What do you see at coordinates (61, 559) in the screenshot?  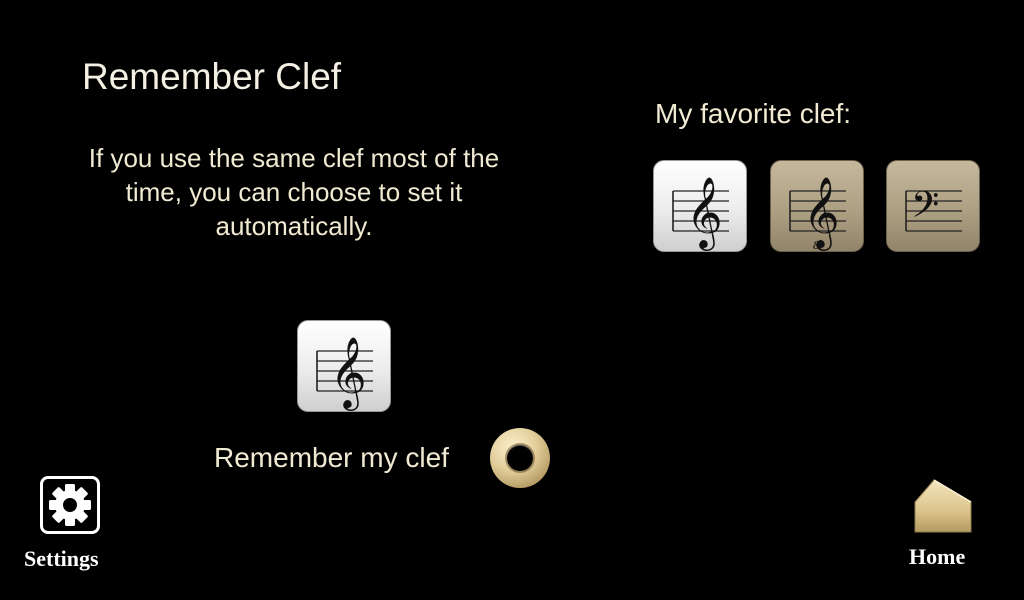 I see `settings-label: Settings` at bounding box center [61, 559].